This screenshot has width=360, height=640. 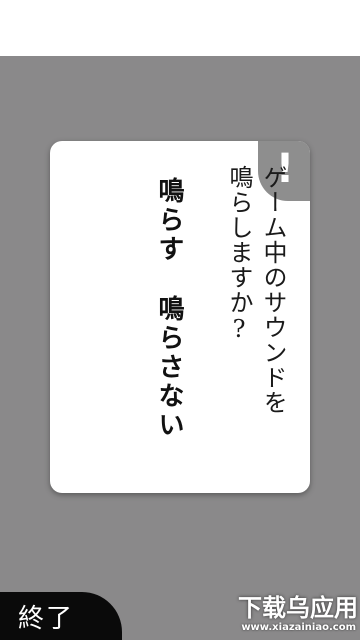 What do you see at coordinates (180, 616) in the screenshot?
I see `footer-bar: 終了 下载乌应用 www.xiazainiao.com` at bounding box center [180, 616].